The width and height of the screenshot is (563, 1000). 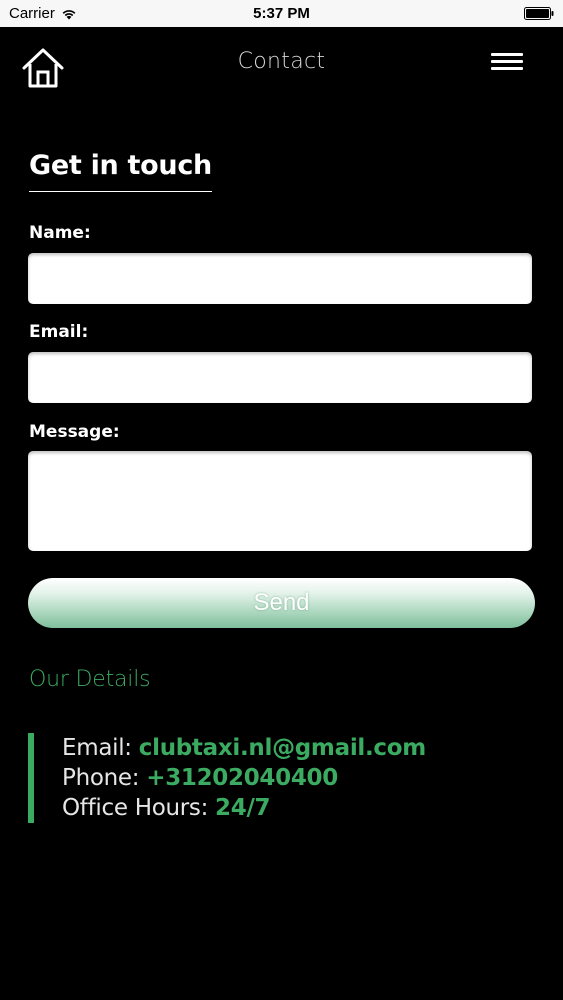 What do you see at coordinates (280, 377) in the screenshot?
I see `email-field` at bounding box center [280, 377].